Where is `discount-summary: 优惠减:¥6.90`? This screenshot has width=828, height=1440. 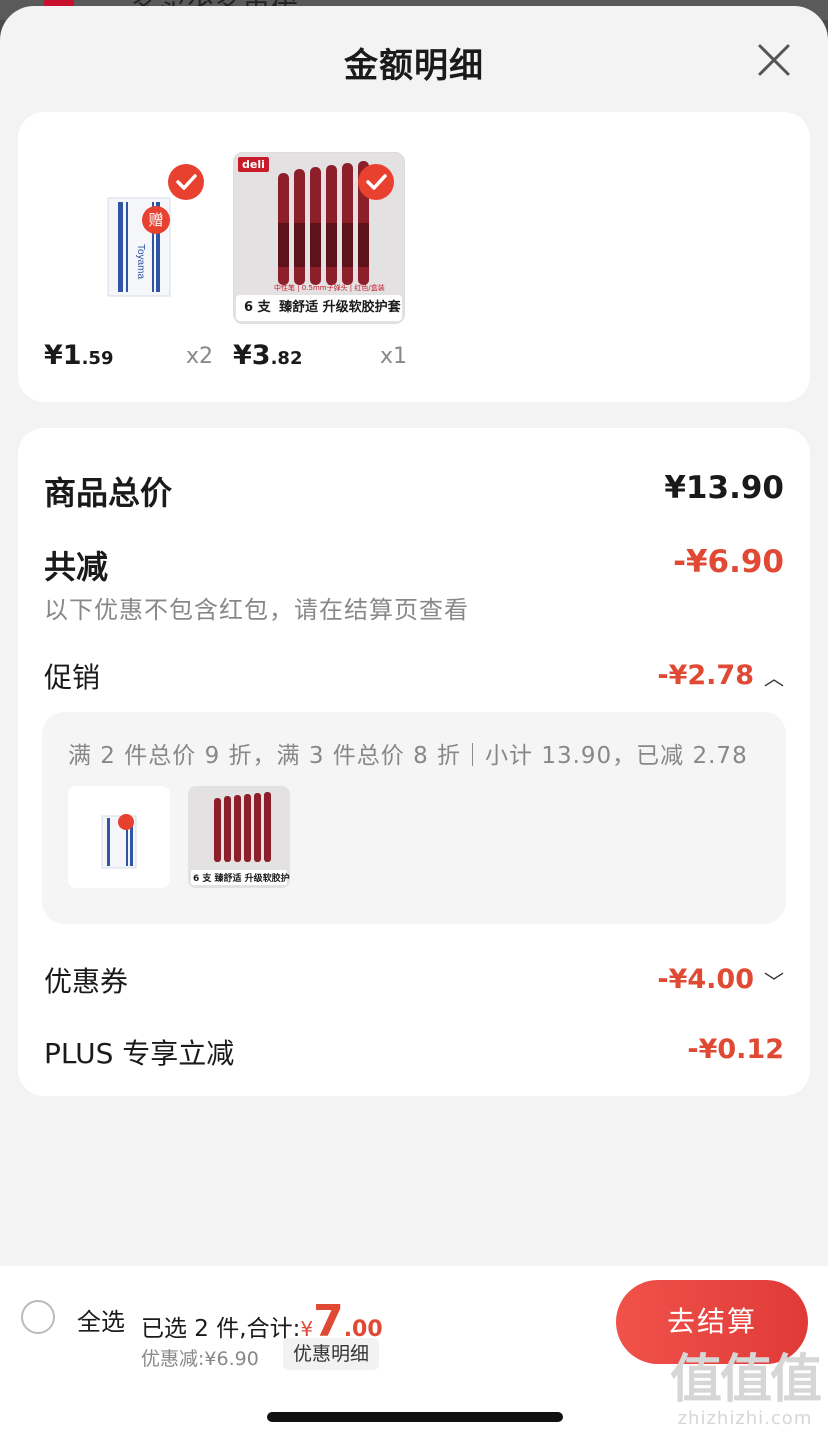 discount-summary: 优惠减:¥6.90 is located at coordinates (200, 1359).